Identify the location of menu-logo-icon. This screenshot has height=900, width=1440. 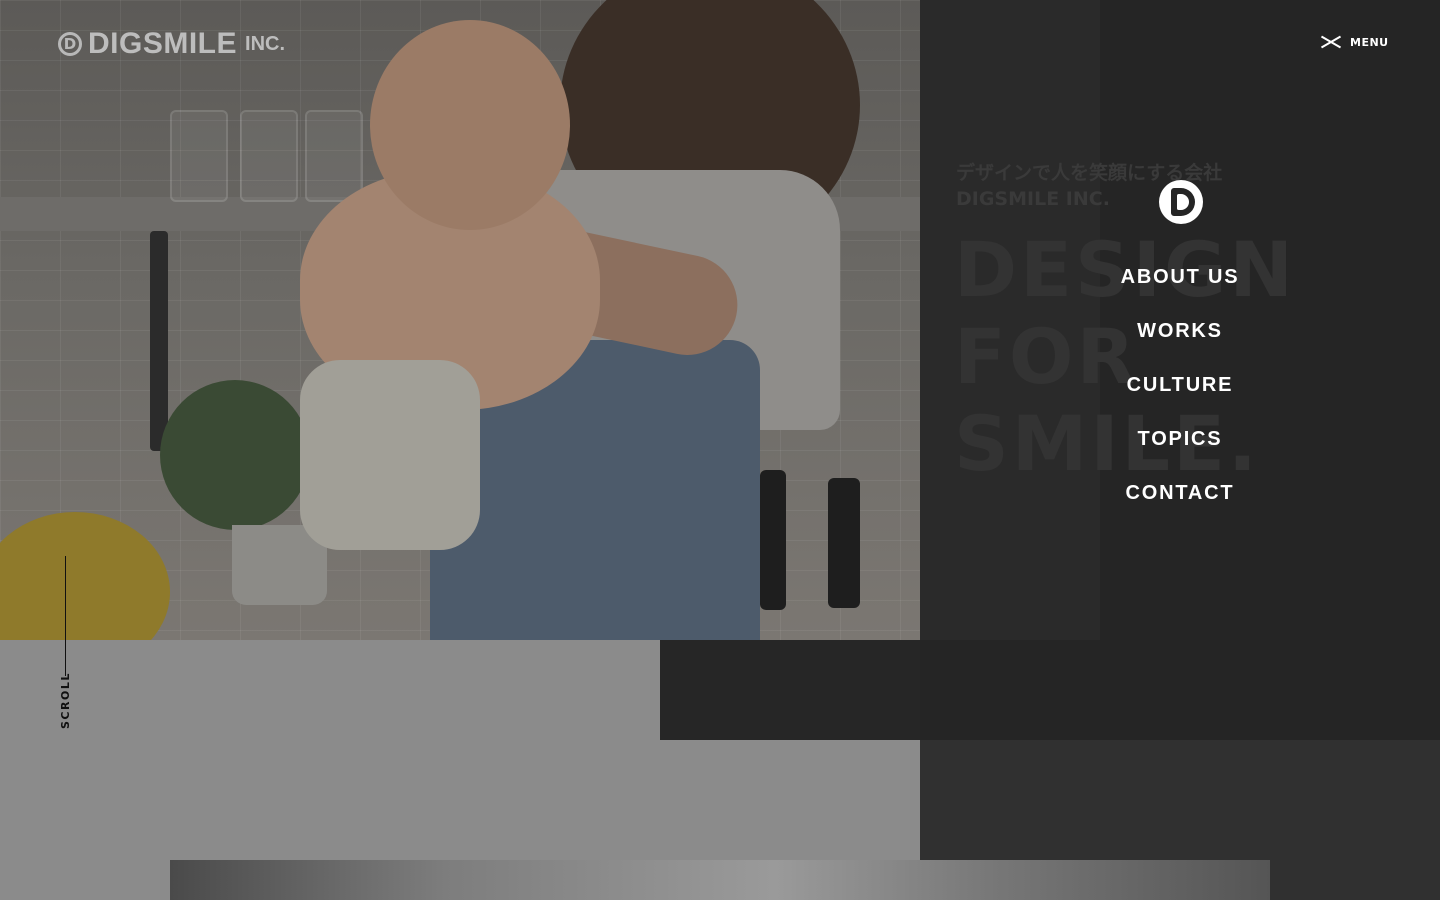
(1181, 202).